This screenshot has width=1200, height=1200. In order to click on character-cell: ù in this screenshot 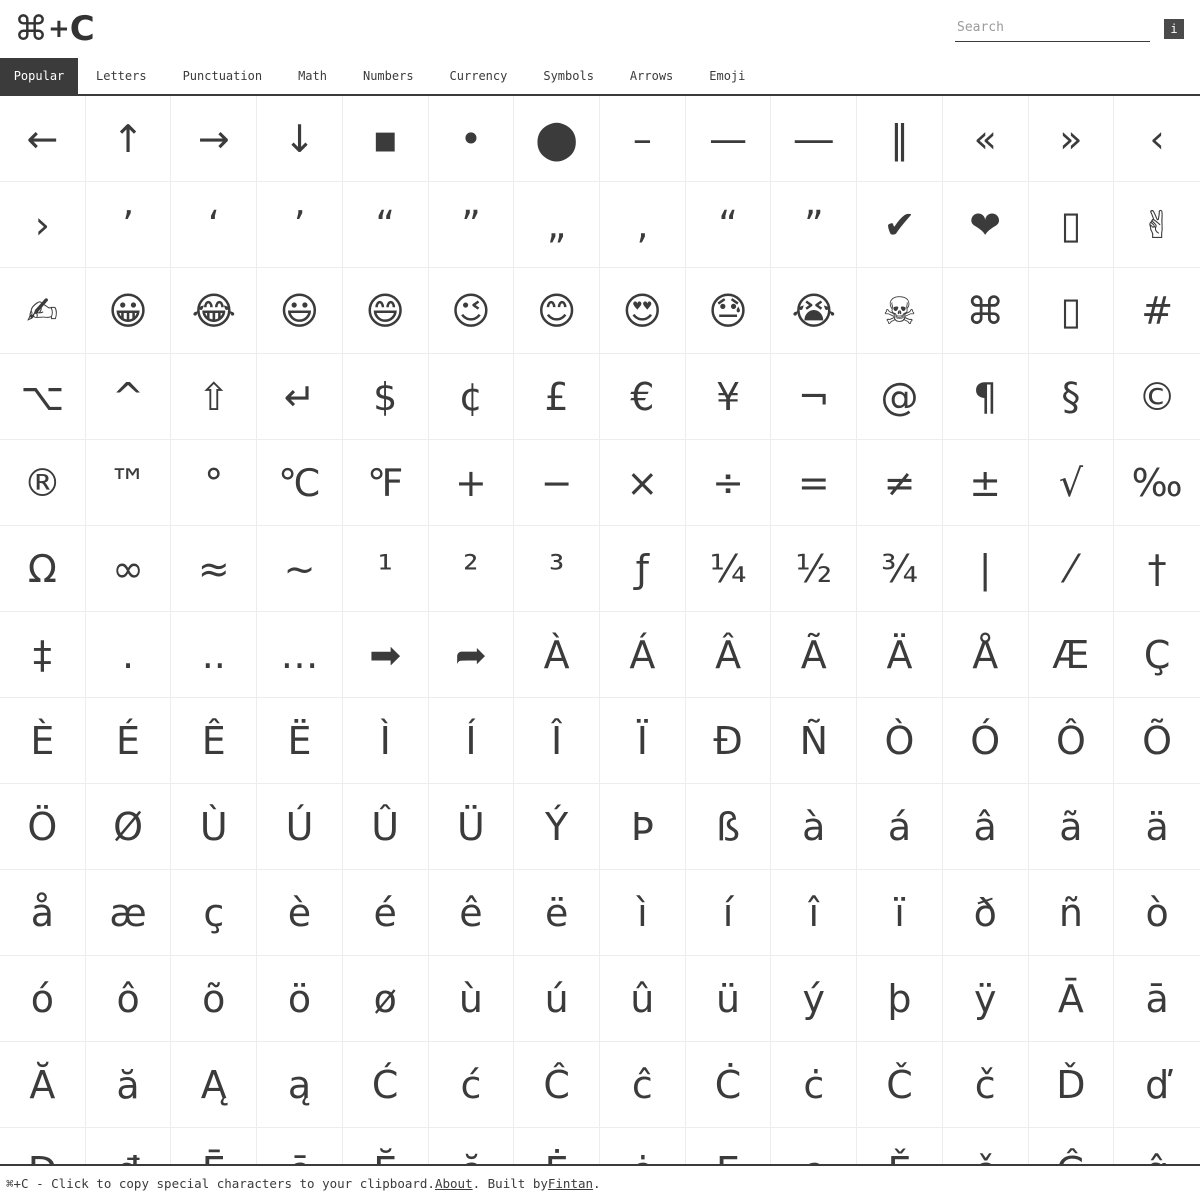, I will do `click(471, 999)`.